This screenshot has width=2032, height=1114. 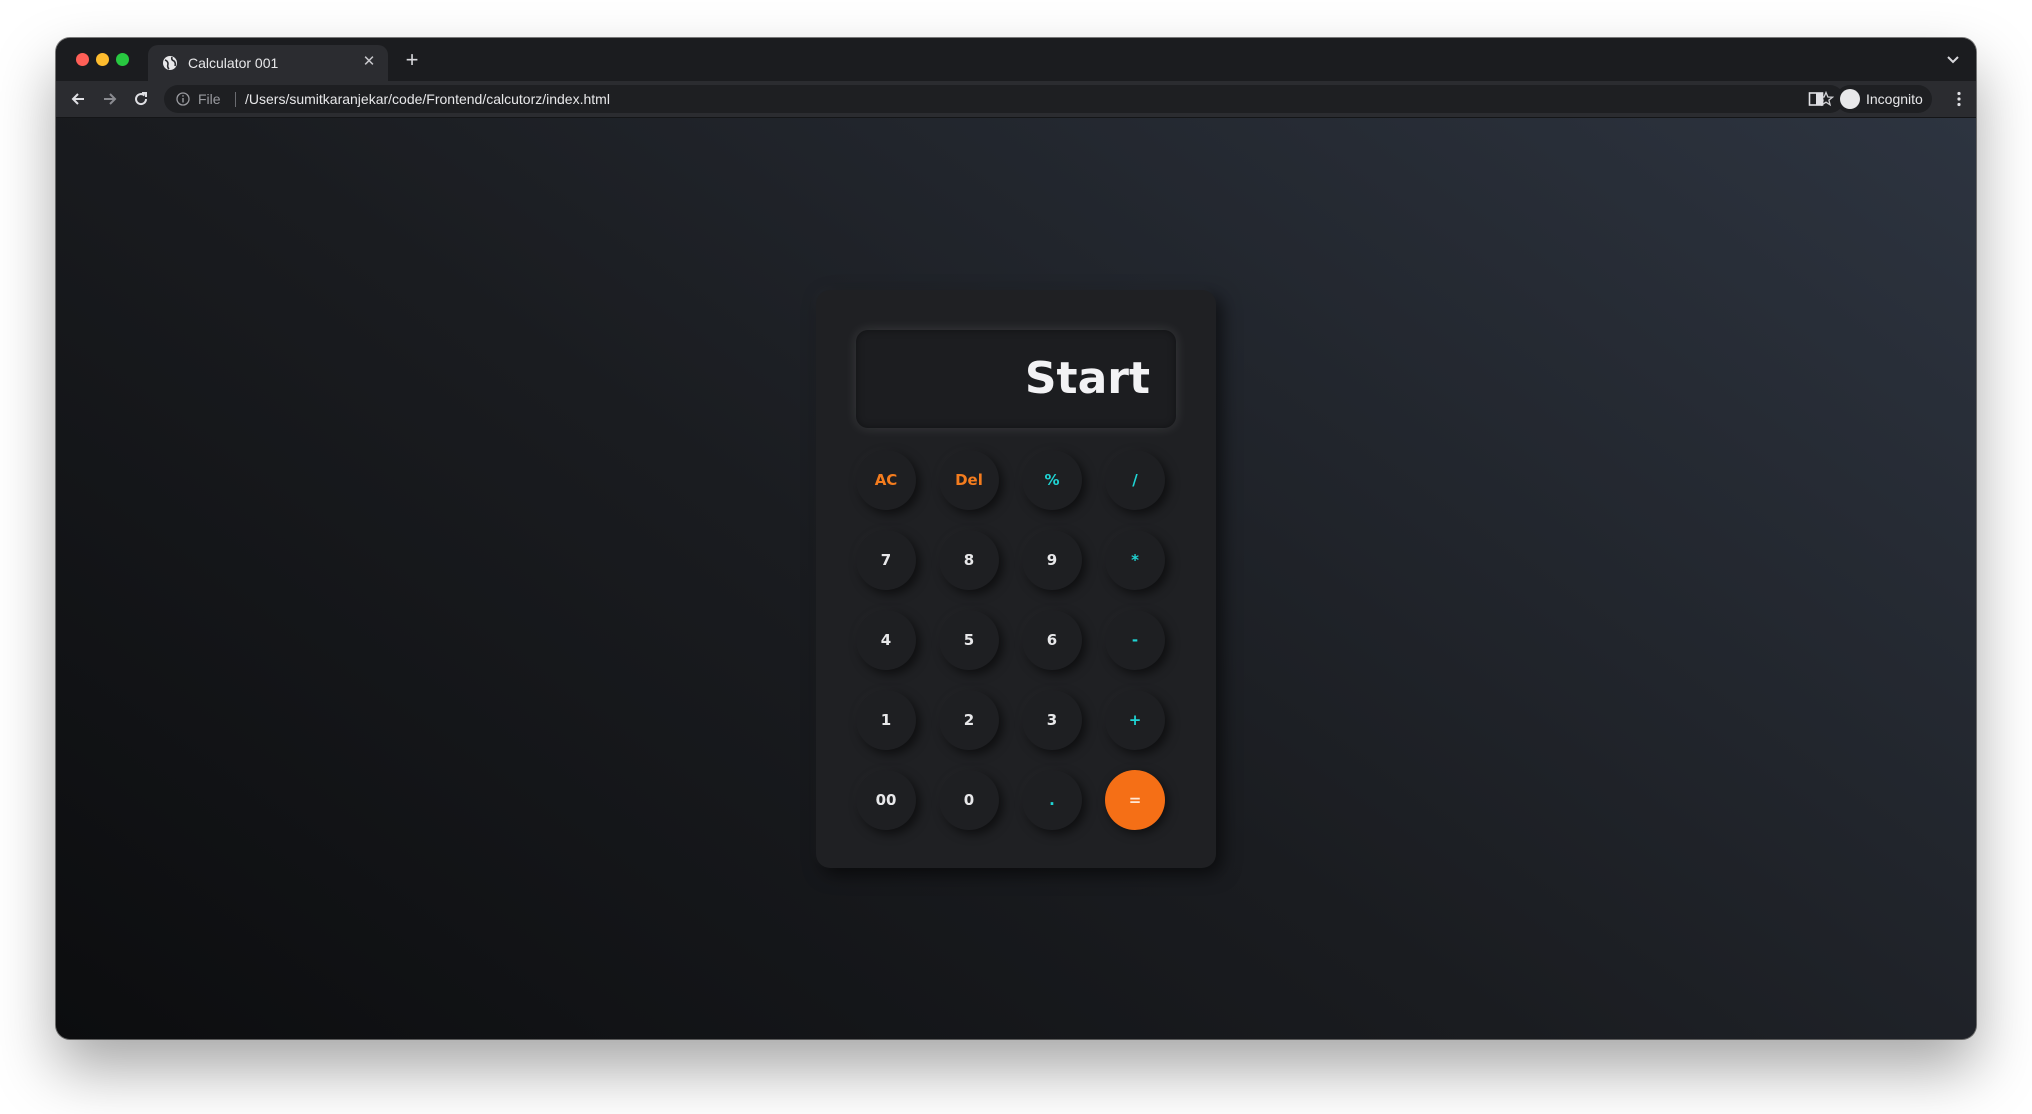 I want to click on tab-calculator: Calculator 001 ✕, so click(x=268, y=63).